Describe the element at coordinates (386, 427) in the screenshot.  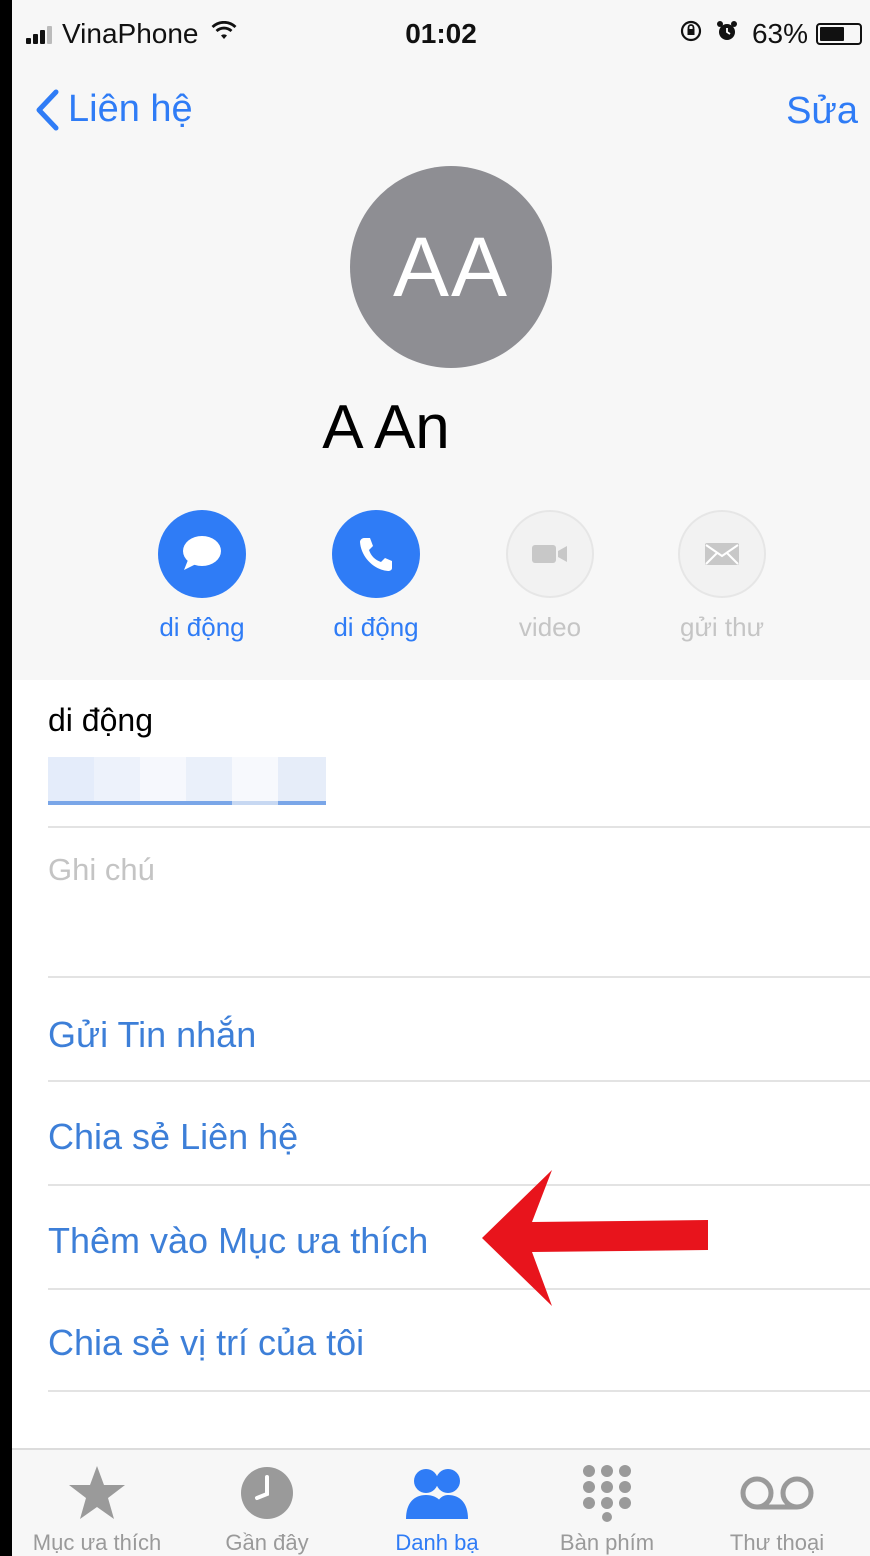
I see `contact-name: A An` at that location.